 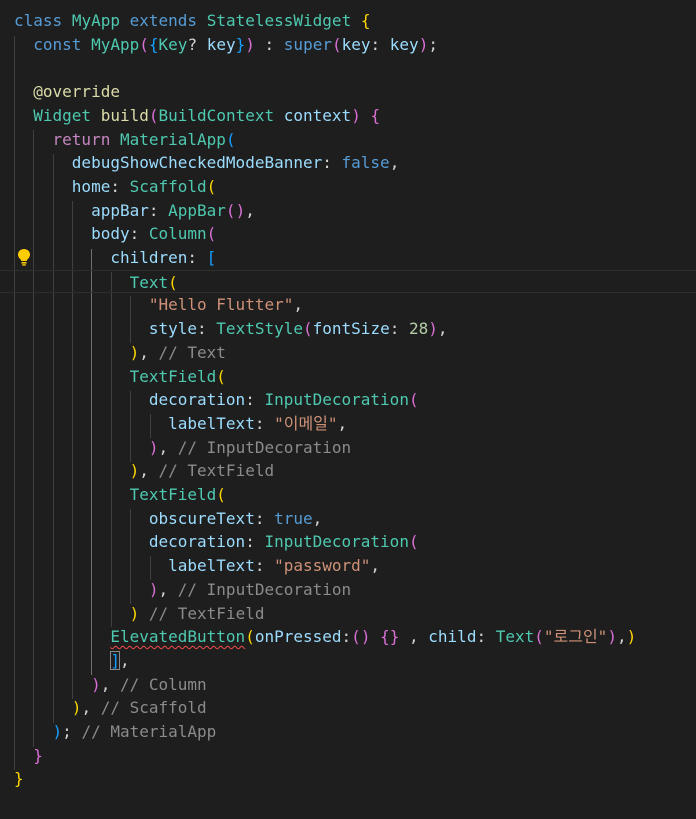 I want to click on code-line: labelText: "password",, so click(x=197, y=566).